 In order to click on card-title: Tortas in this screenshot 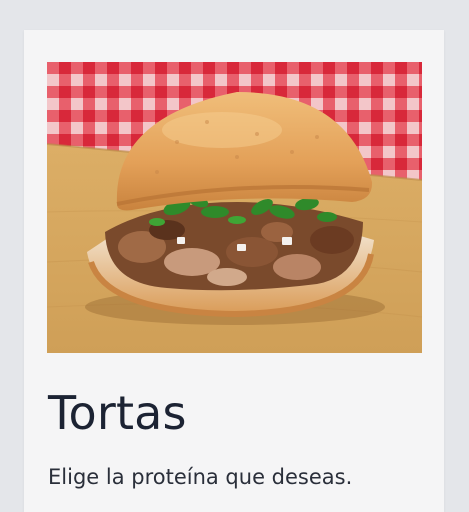, I will do `click(117, 413)`.